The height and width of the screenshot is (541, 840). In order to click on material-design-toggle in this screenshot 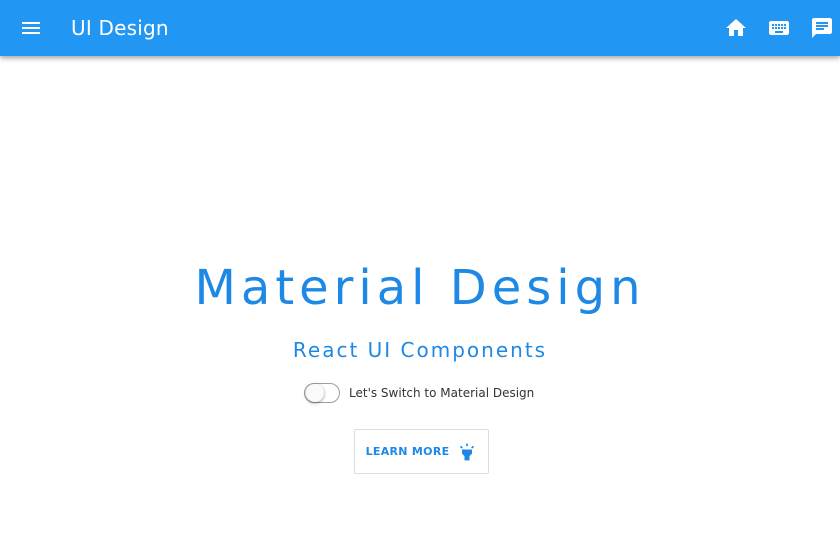, I will do `click(322, 393)`.